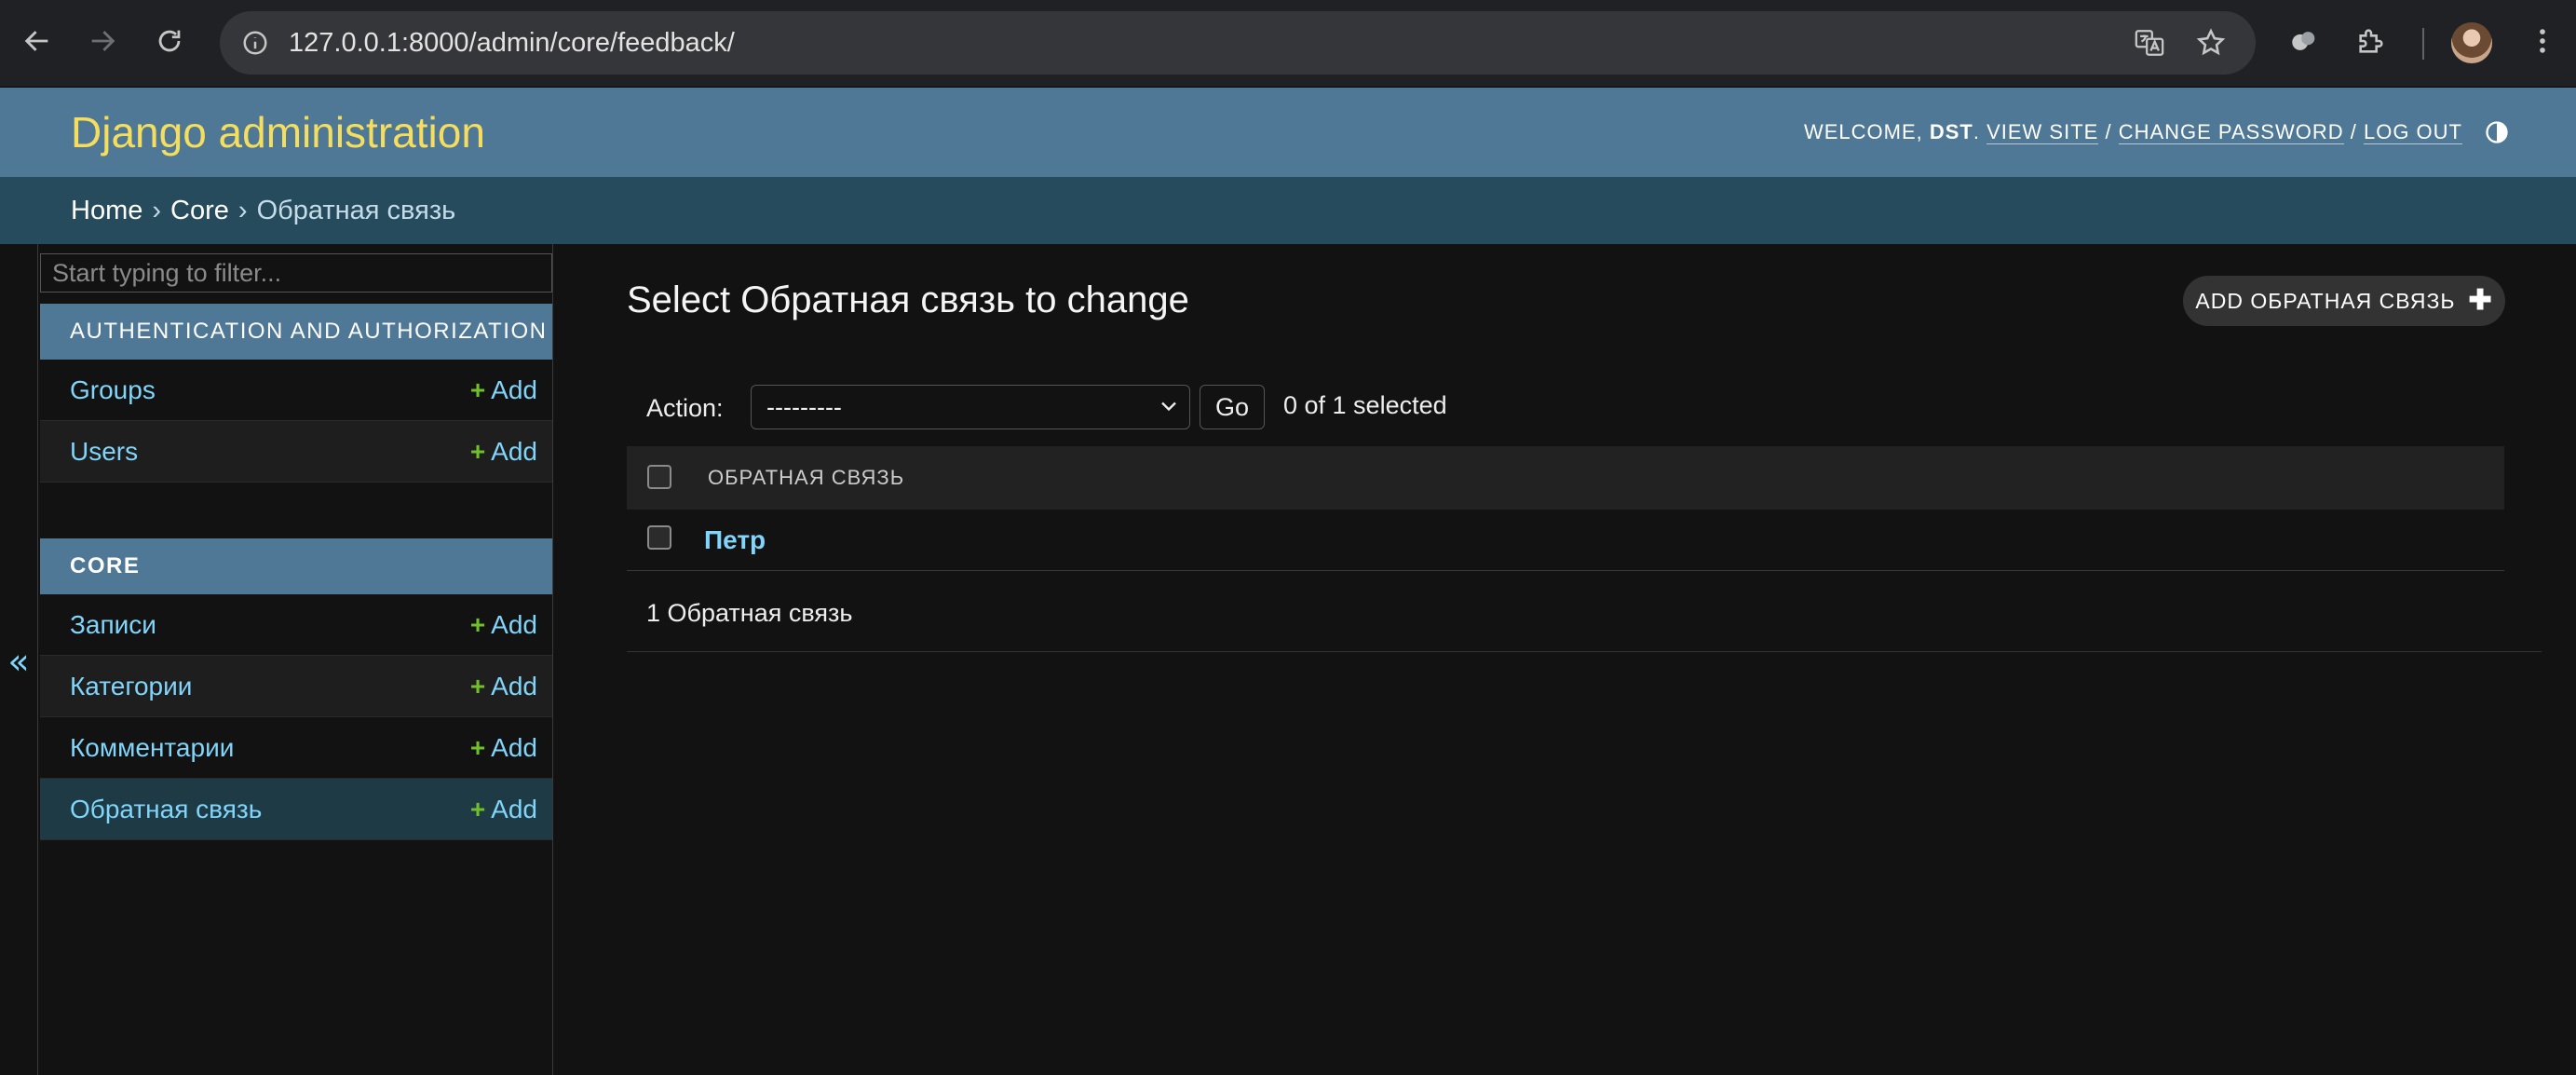 This screenshot has height=1075, width=2576. What do you see at coordinates (296, 809) in the screenshot?
I see `sidebar-item-feedback: Обратная связь + Add` at bounding box center [296, 809].